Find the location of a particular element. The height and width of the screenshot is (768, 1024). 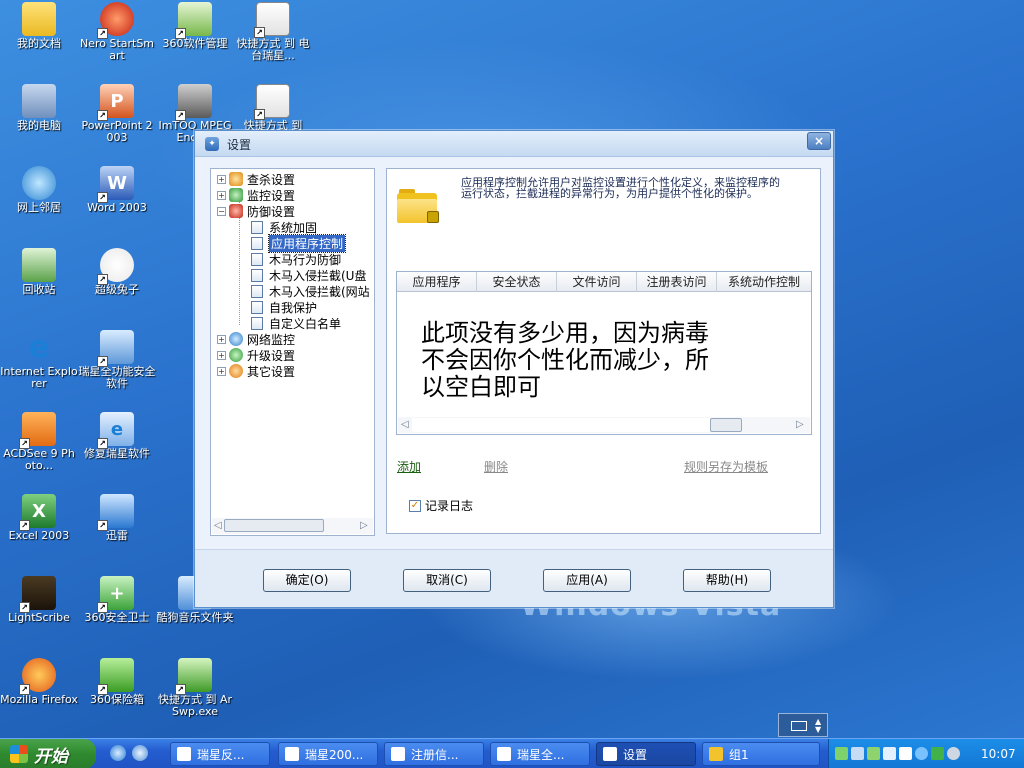

folder-documents-icon is located at coordinates (39, 19).